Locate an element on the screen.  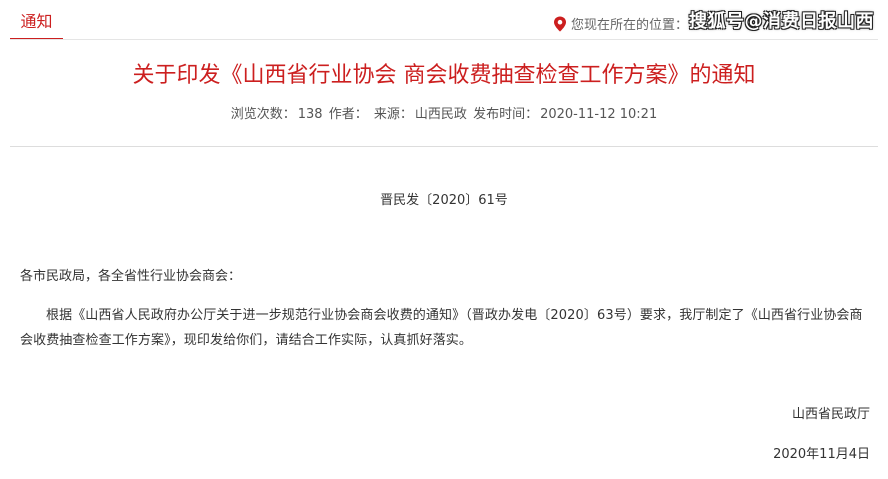
top-divider is located at coordinates (444, 39).